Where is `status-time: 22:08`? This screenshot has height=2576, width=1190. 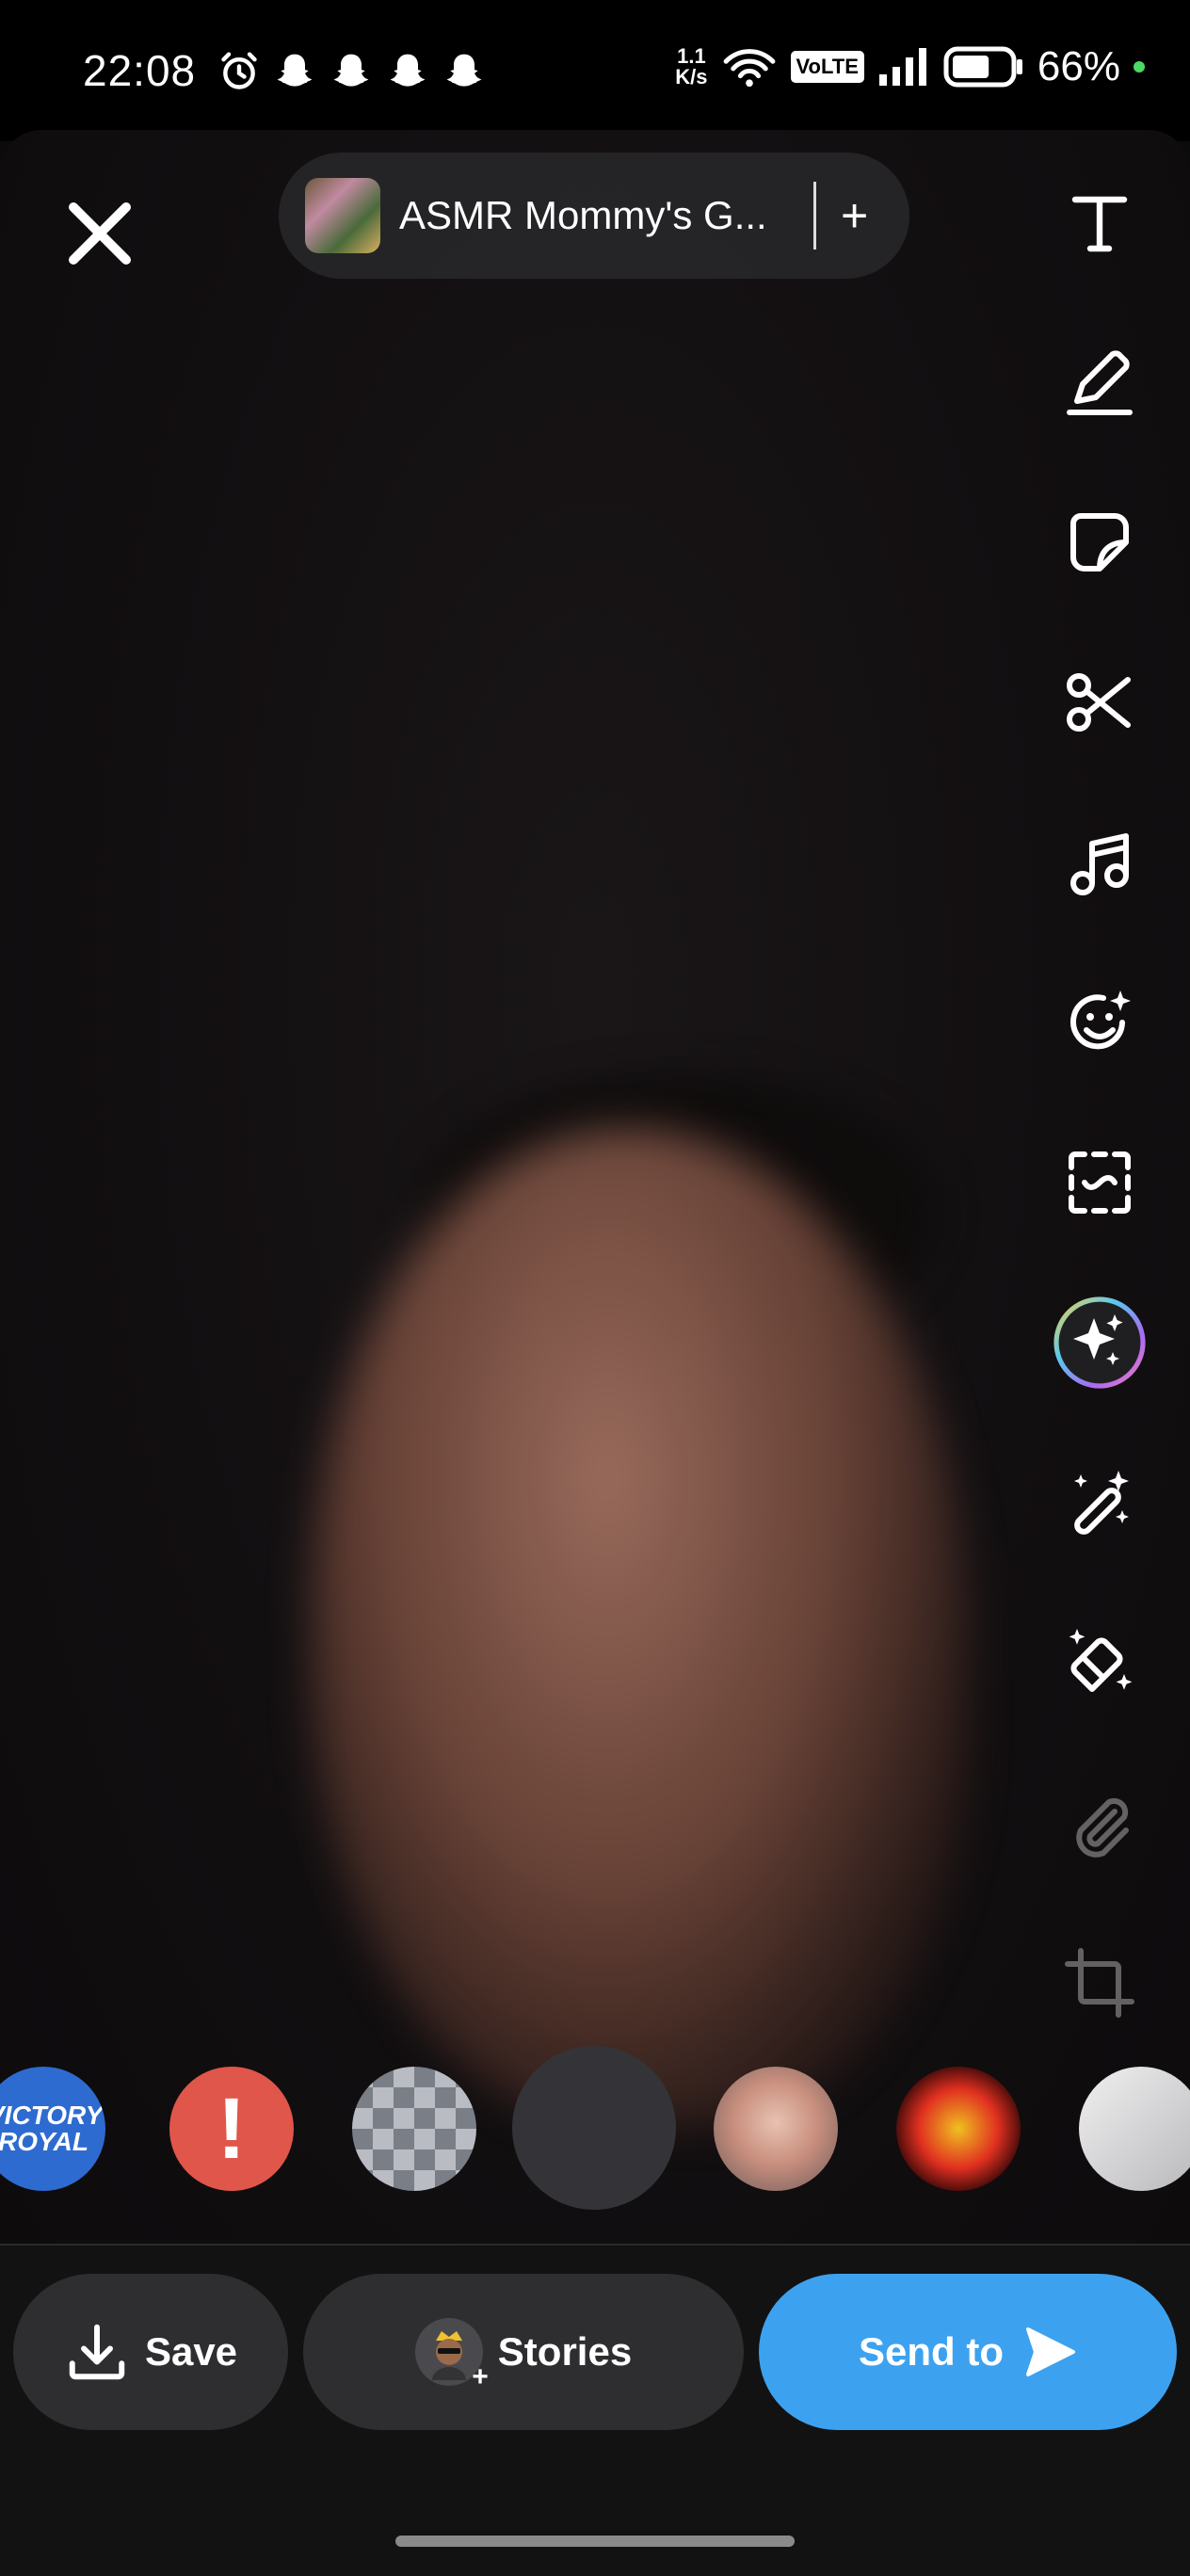 status-time: 22:08 is located at coordinates (140, 70).